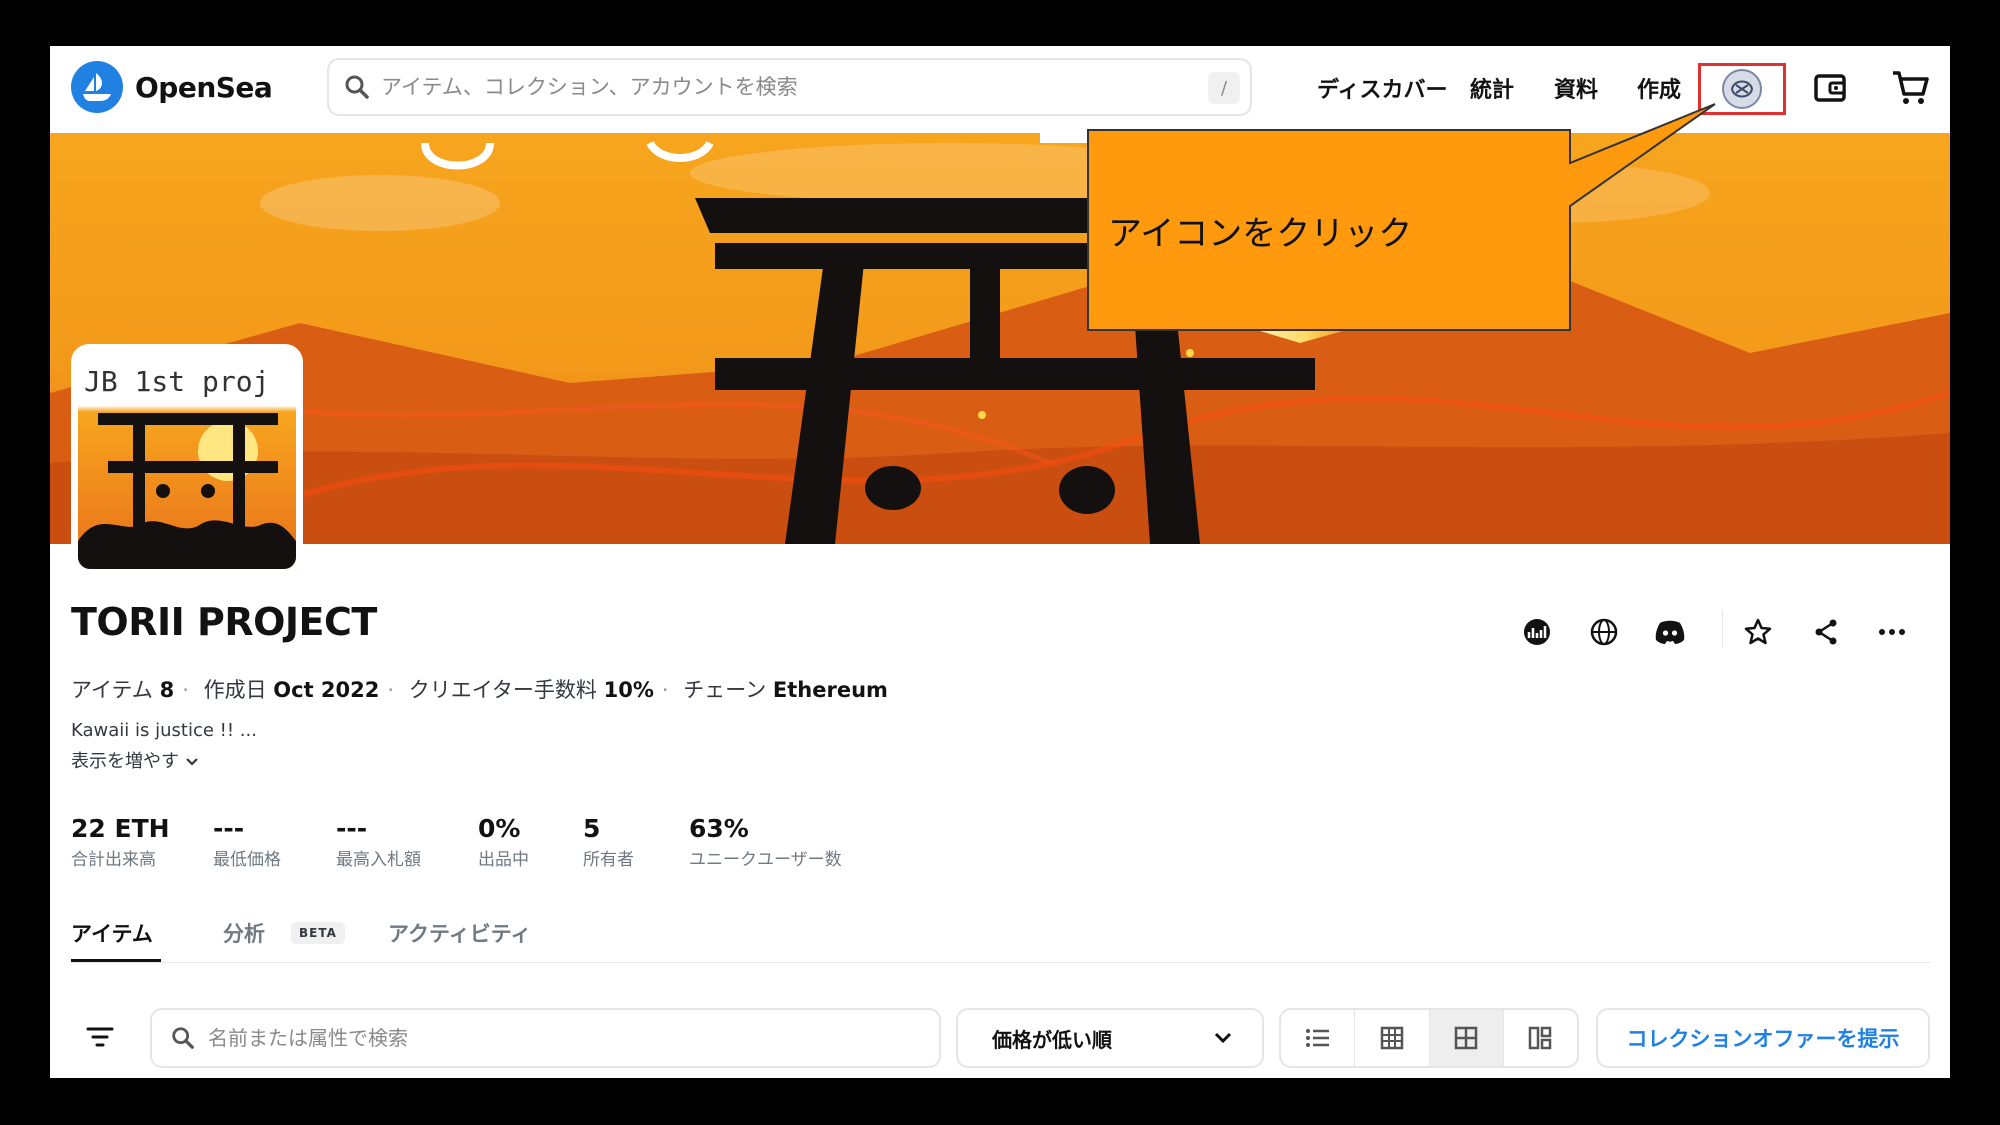 The width and height of the screenshot is (2000, 1125). I want to click on filter-icon, so click(100, 1037).